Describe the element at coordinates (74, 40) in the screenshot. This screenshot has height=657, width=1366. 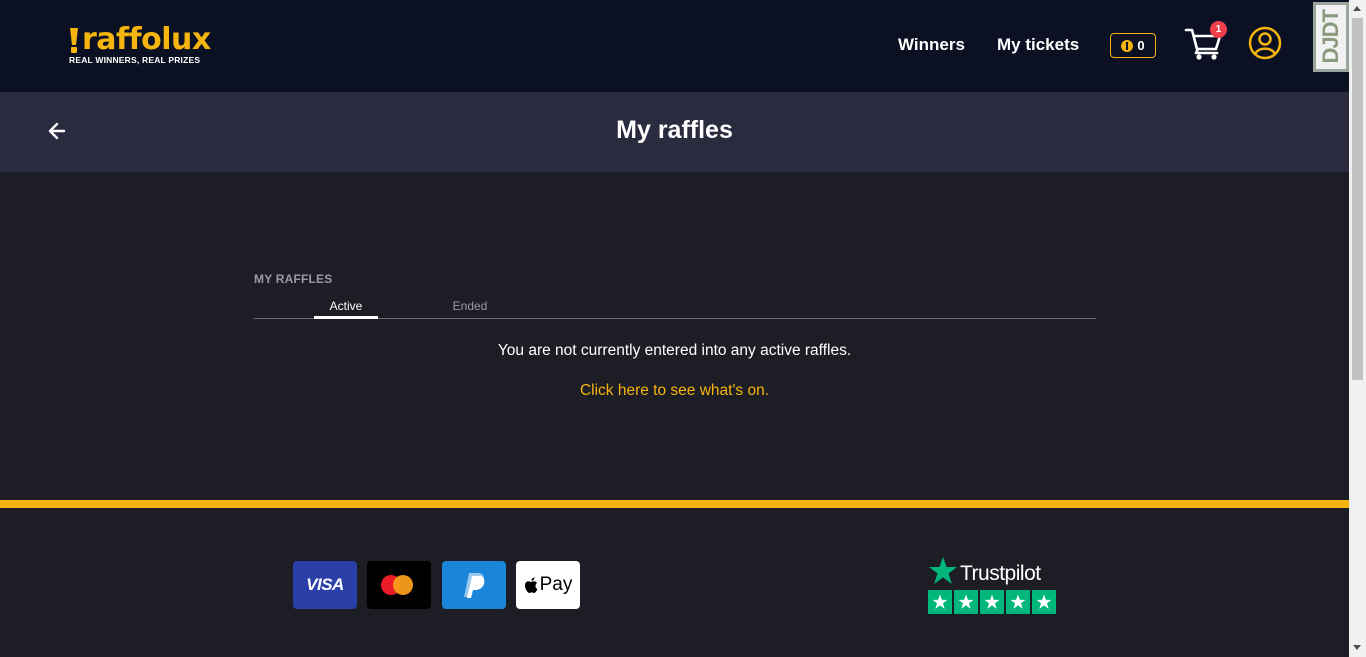
I see `logo-mark-icon` at that location.